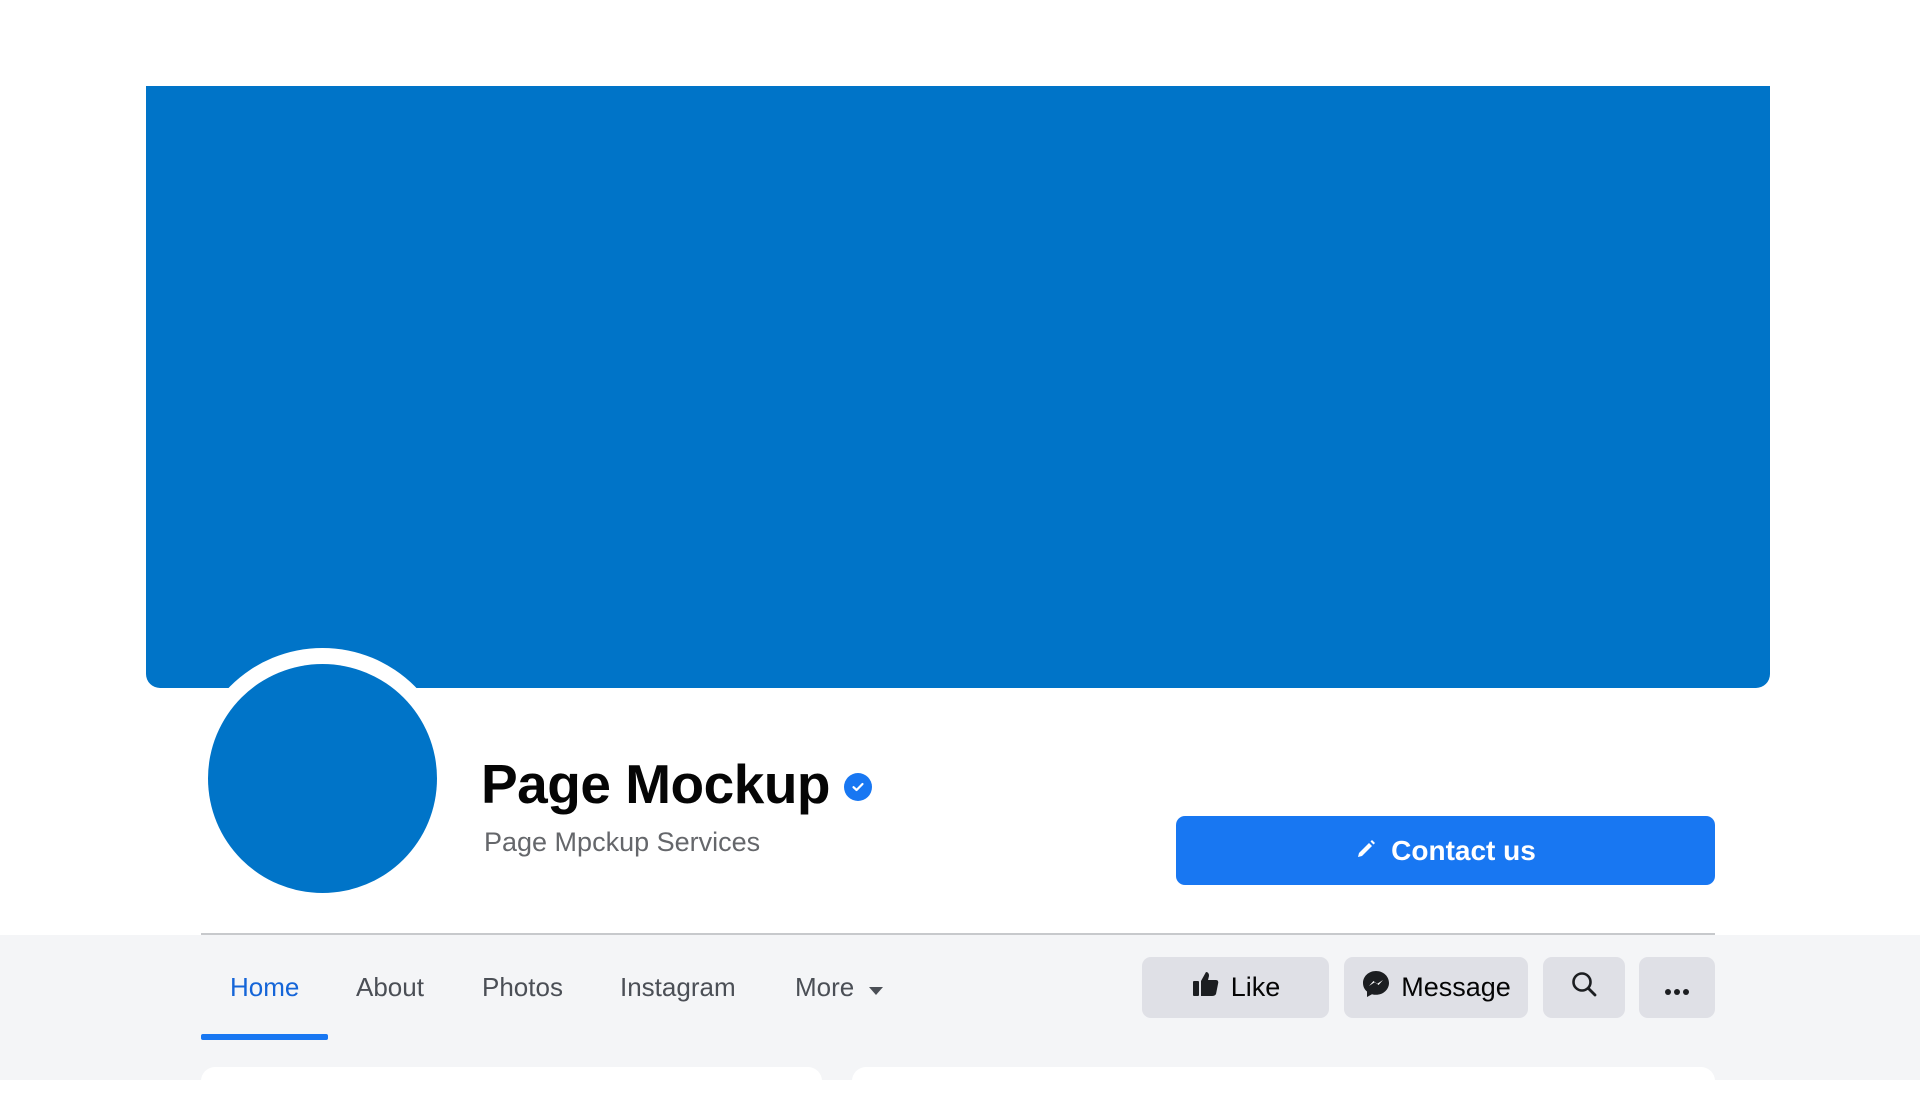  I want to click on page-nav-bar, so click(960, 1007).